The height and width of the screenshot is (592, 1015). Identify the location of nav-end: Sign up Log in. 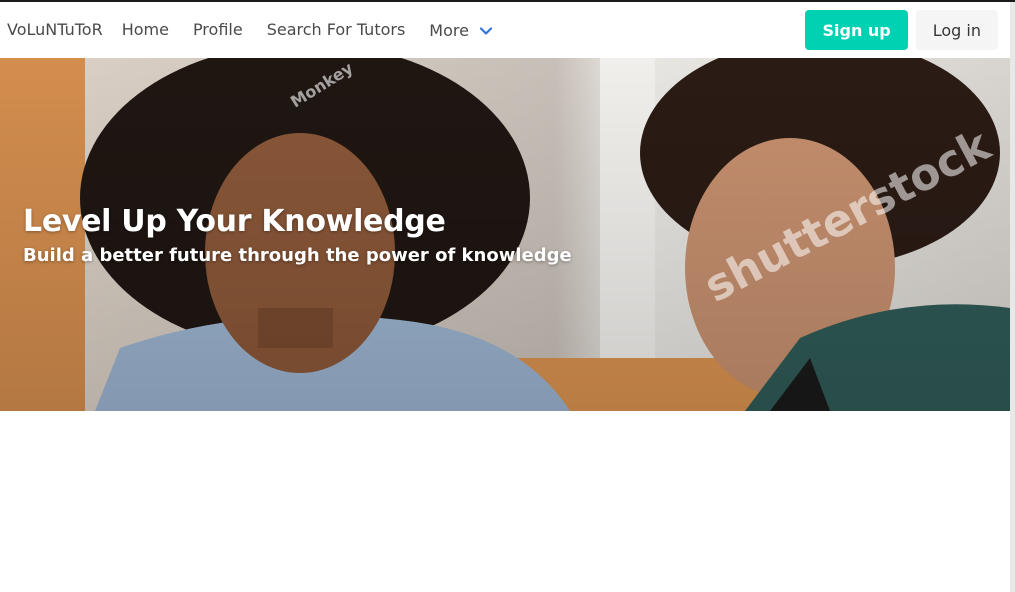
(901, 30).